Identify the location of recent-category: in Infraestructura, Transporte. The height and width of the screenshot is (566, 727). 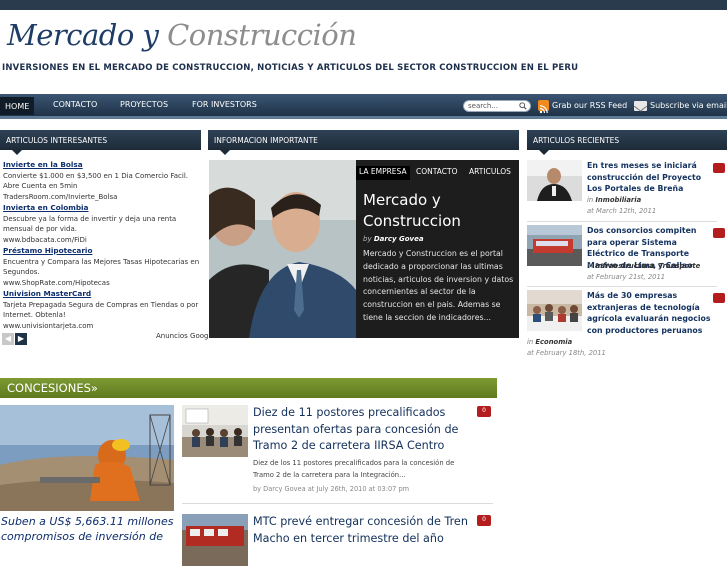
(643, 266).